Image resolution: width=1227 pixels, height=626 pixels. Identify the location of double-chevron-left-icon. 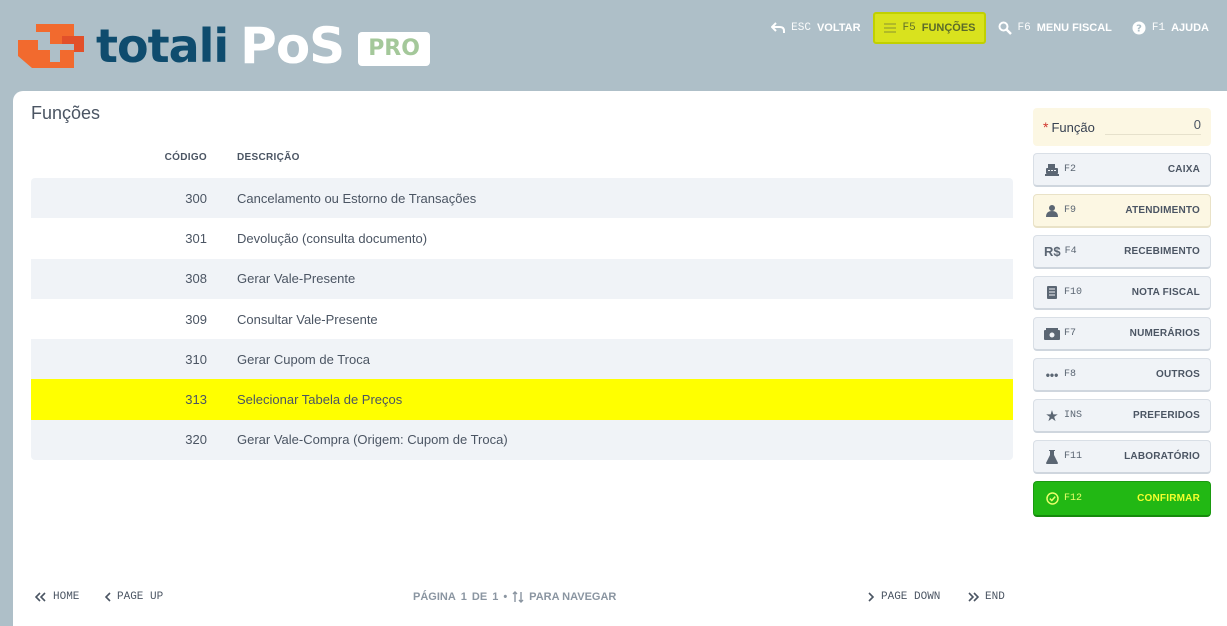
(40, 597).